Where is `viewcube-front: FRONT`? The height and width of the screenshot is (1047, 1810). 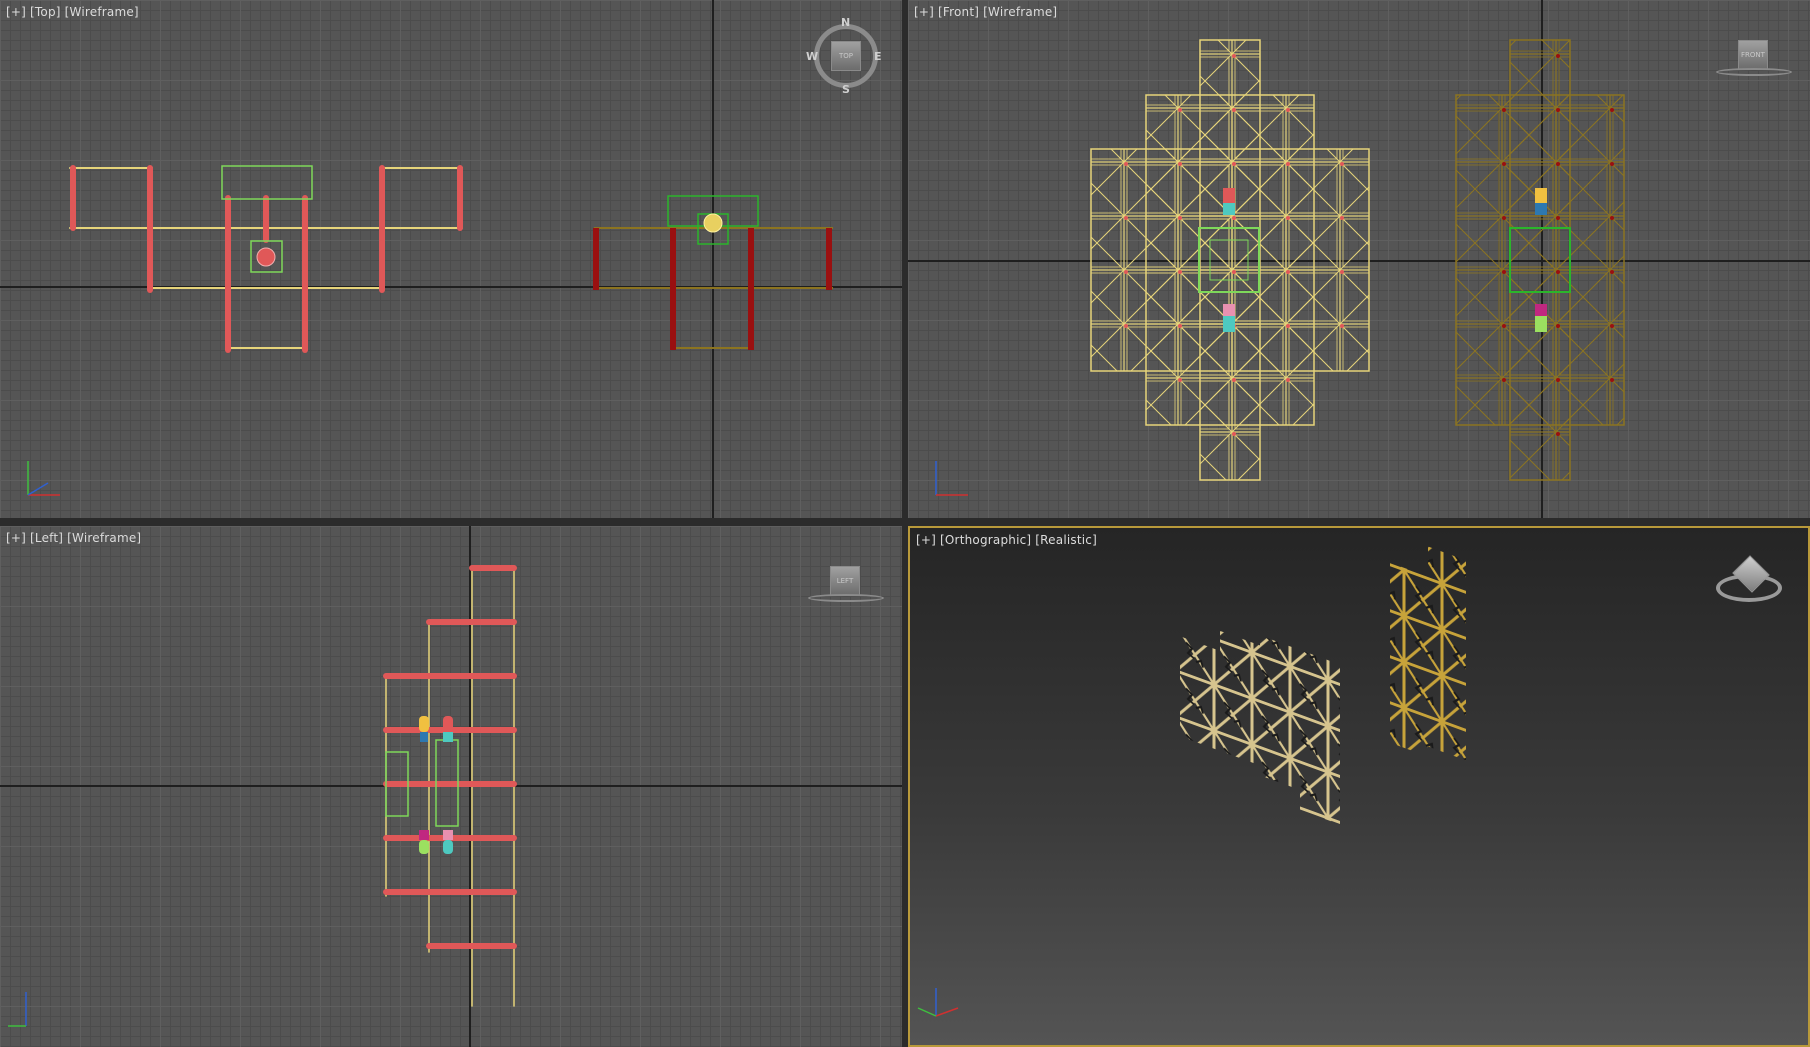
viewcube-front: FRONT is located at coordinates (1753, 55).